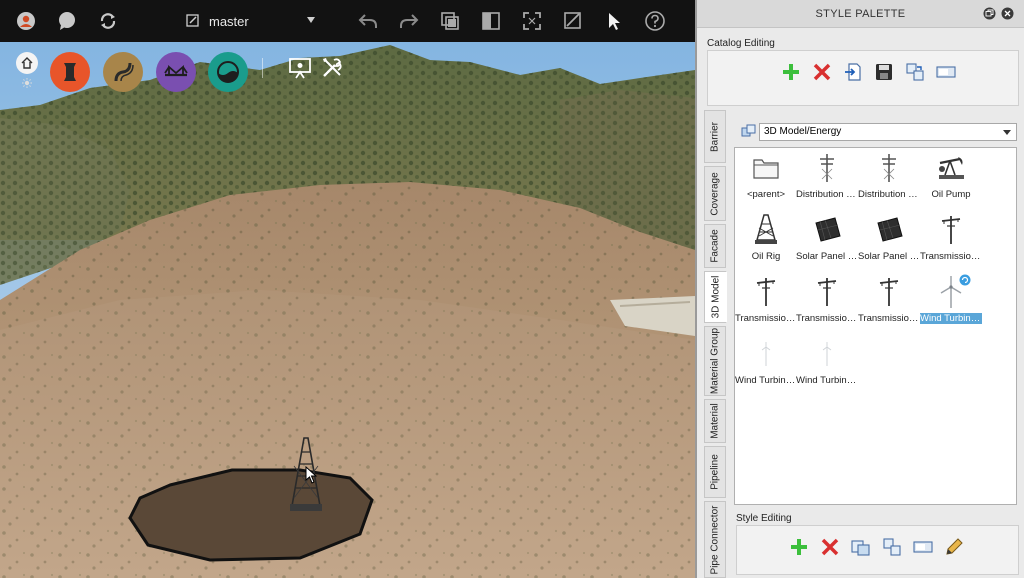  I want to click on tab-material: Material, so click(715, 421).